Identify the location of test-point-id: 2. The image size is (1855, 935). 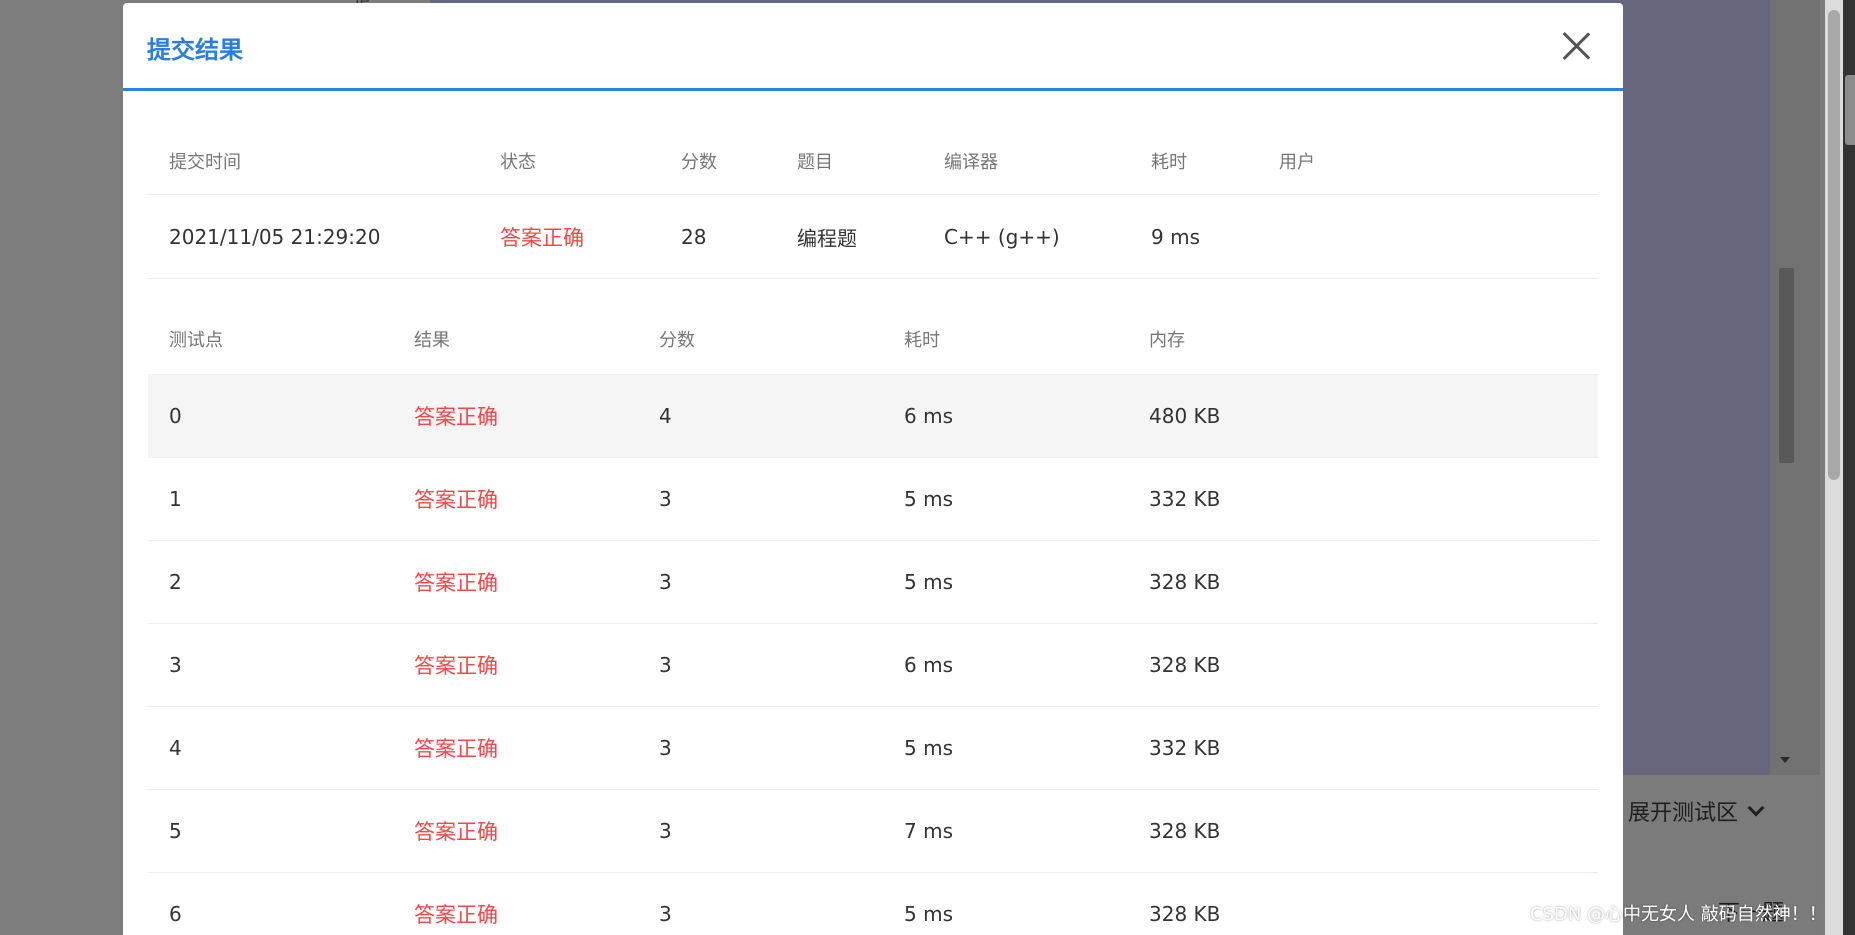
(175, 582).